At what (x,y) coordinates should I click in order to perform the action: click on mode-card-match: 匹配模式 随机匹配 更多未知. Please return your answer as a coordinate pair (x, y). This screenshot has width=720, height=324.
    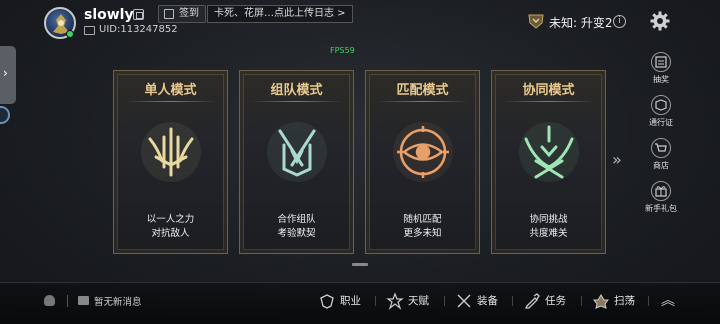
    Looking at the image, I should click on (422, 162).